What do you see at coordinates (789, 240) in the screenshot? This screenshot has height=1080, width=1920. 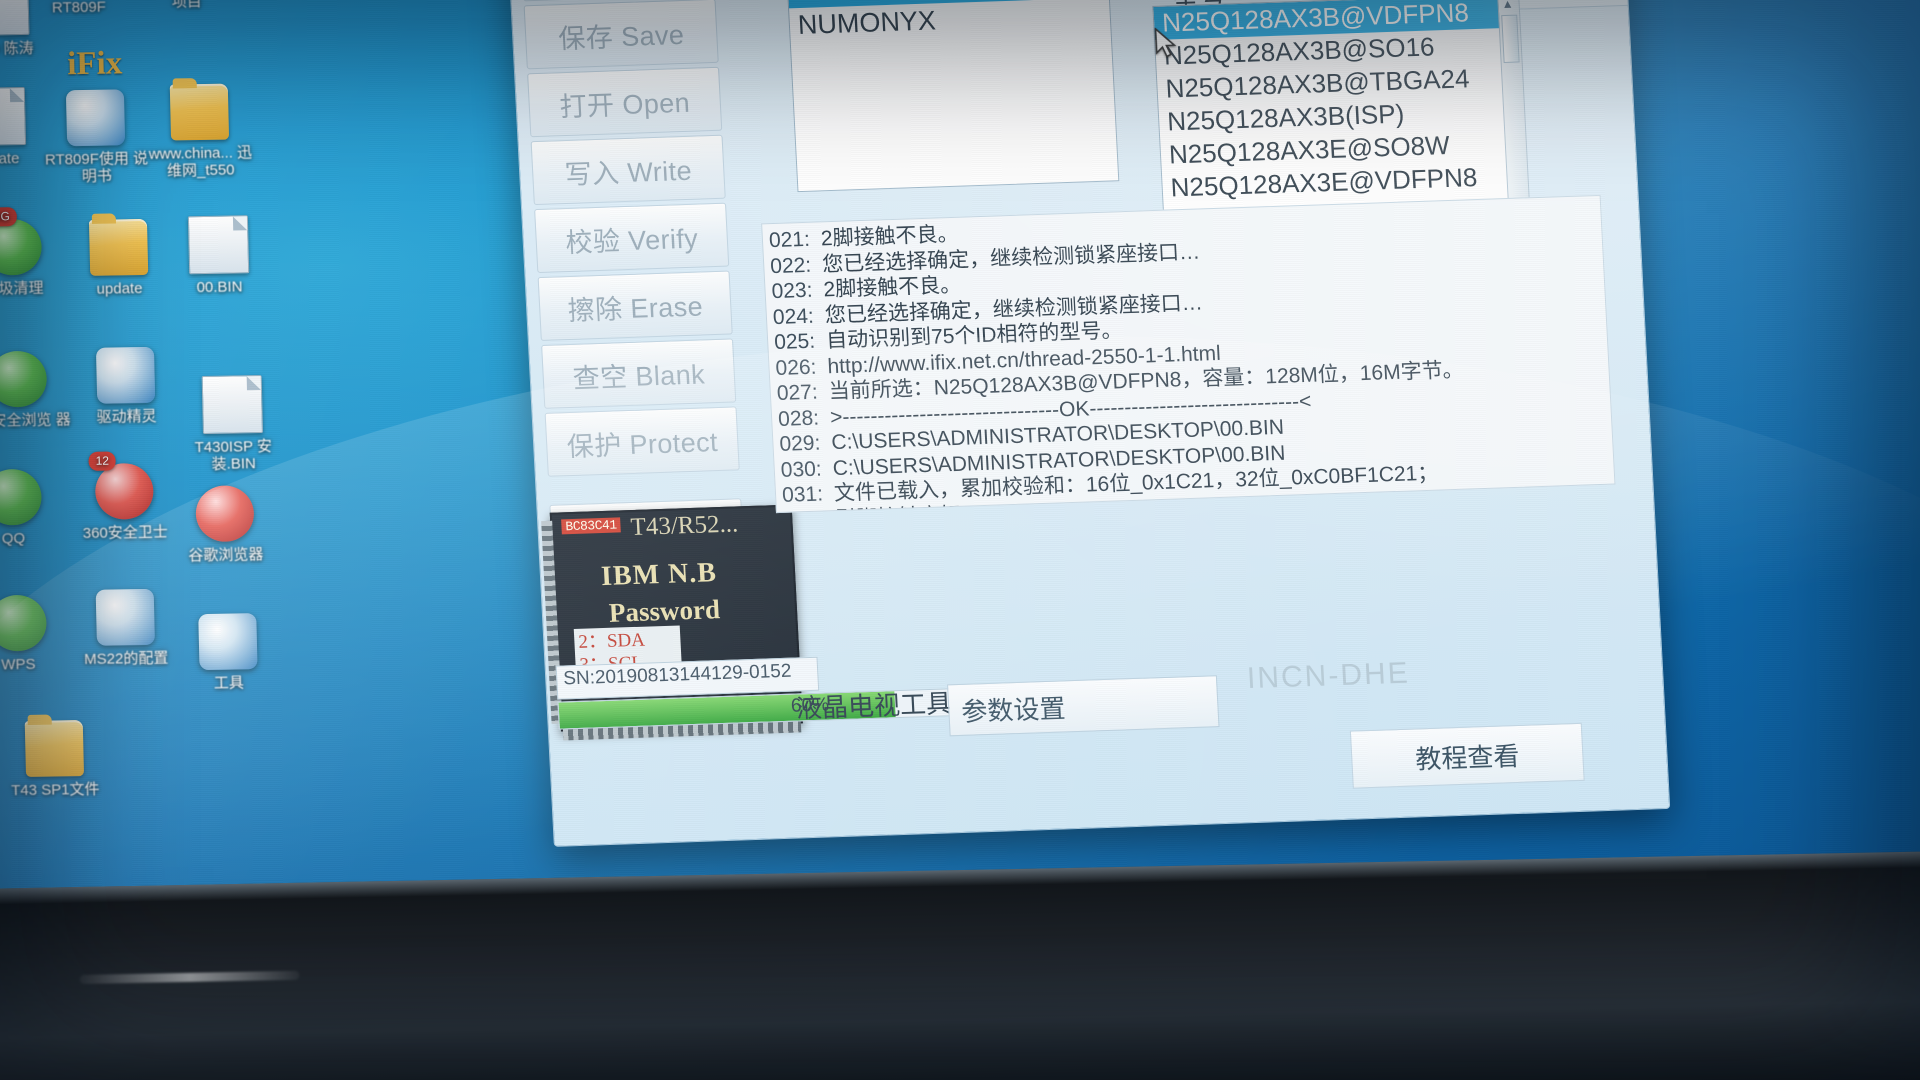 I see `log-line-number: 021:` at bounding box center [789, 240].